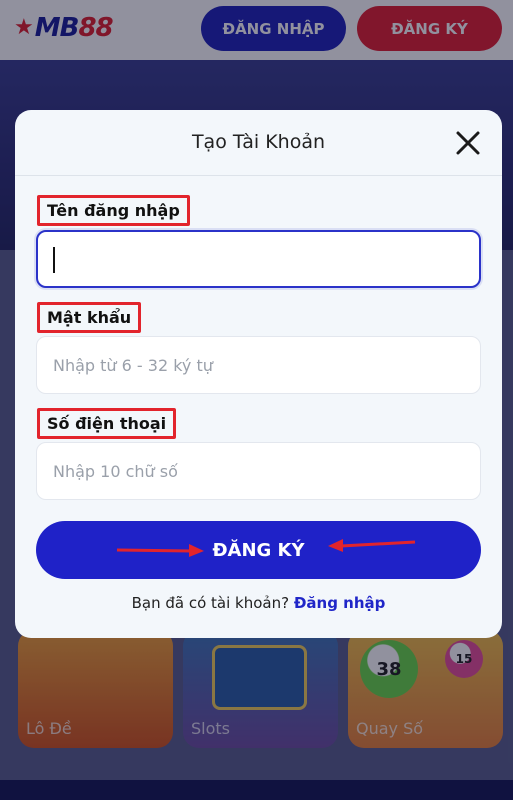  I want to click on username-input, so click(258, 259).